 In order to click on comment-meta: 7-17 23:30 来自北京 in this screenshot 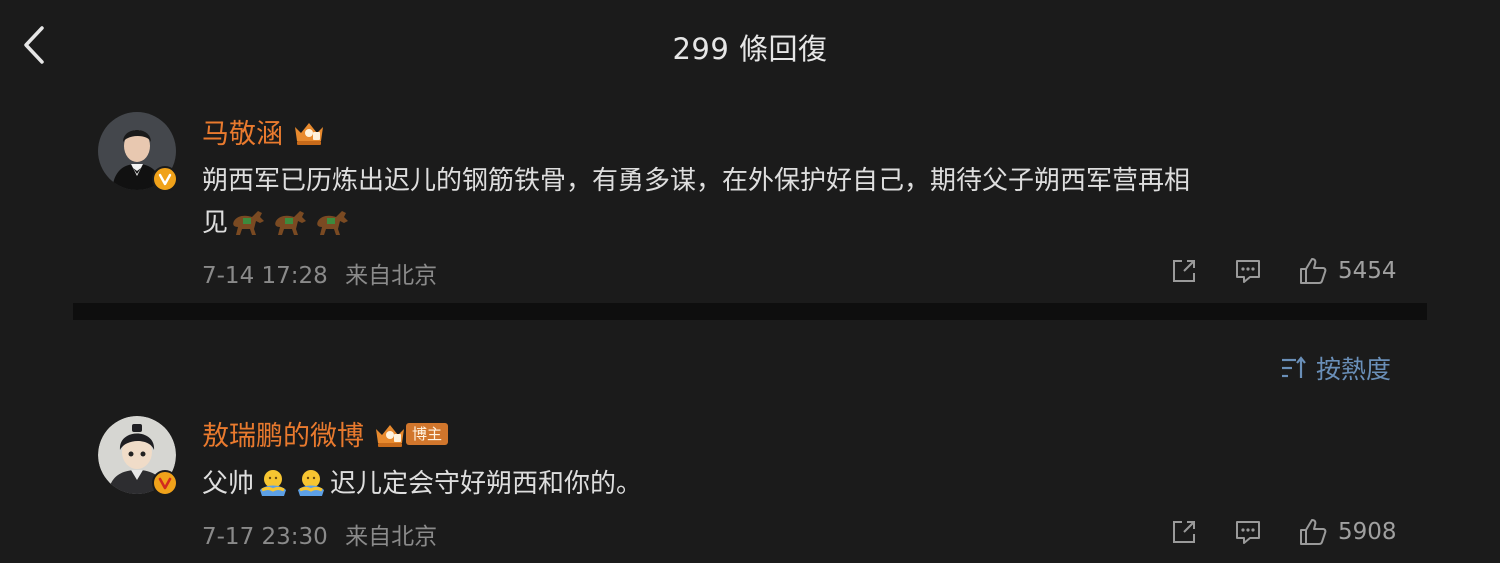, I will do `click(319, 534)`.